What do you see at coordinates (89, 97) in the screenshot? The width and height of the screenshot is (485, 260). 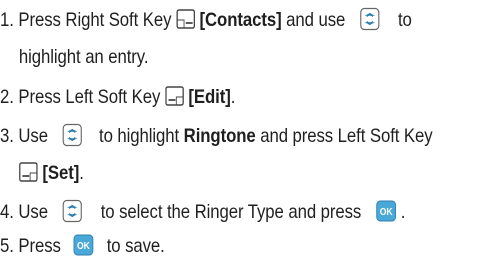 I see `step-2-text-a: Press Left Soft Key` at bounding box center [89, 97].